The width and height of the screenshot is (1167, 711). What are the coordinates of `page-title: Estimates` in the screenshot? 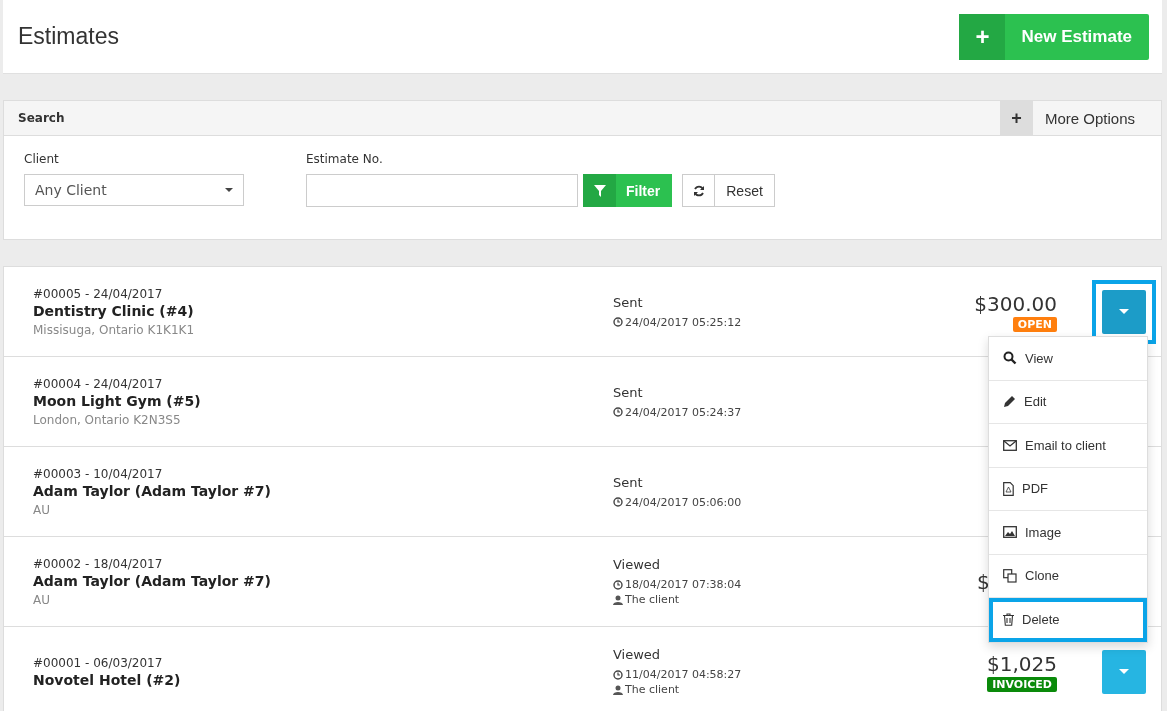 It's located at (68, 36).